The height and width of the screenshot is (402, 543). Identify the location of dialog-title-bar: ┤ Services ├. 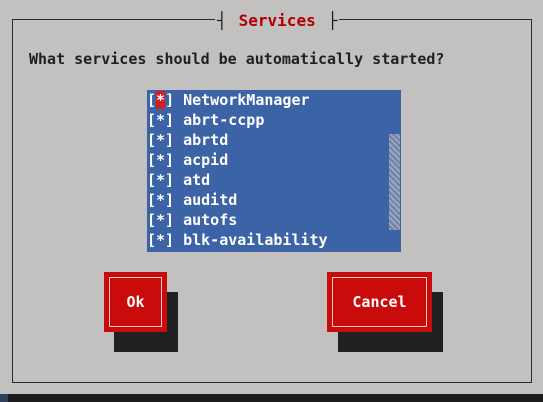
(277, 20).